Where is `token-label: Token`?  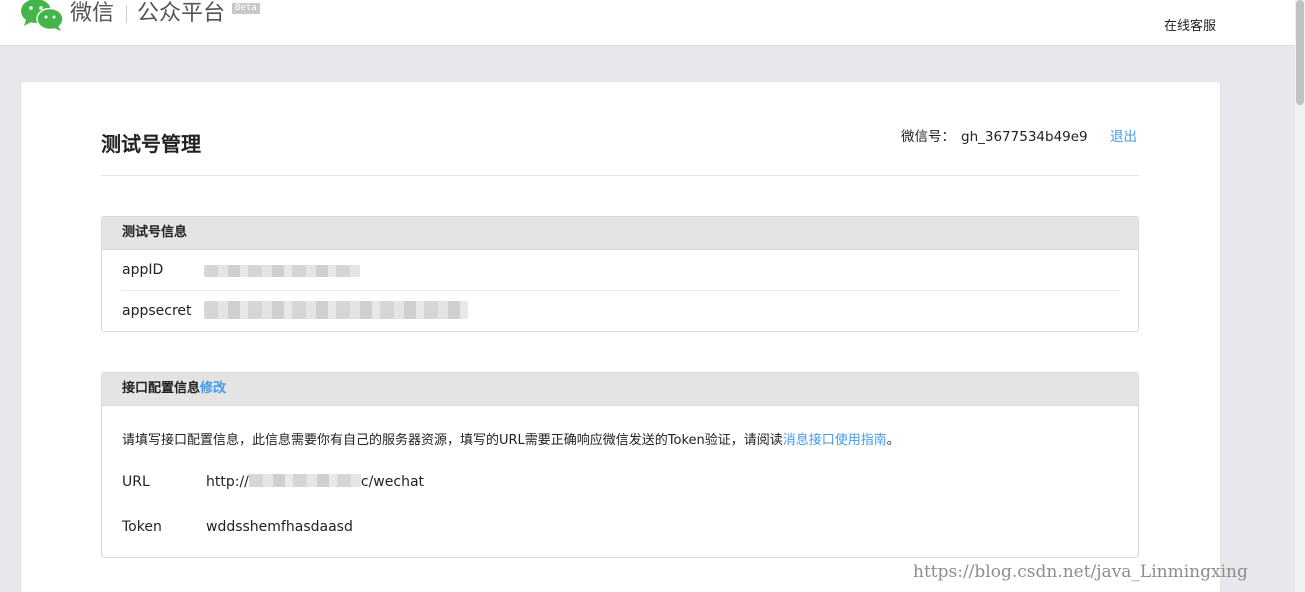
token-label: Token is located at coordinates (142, 527).